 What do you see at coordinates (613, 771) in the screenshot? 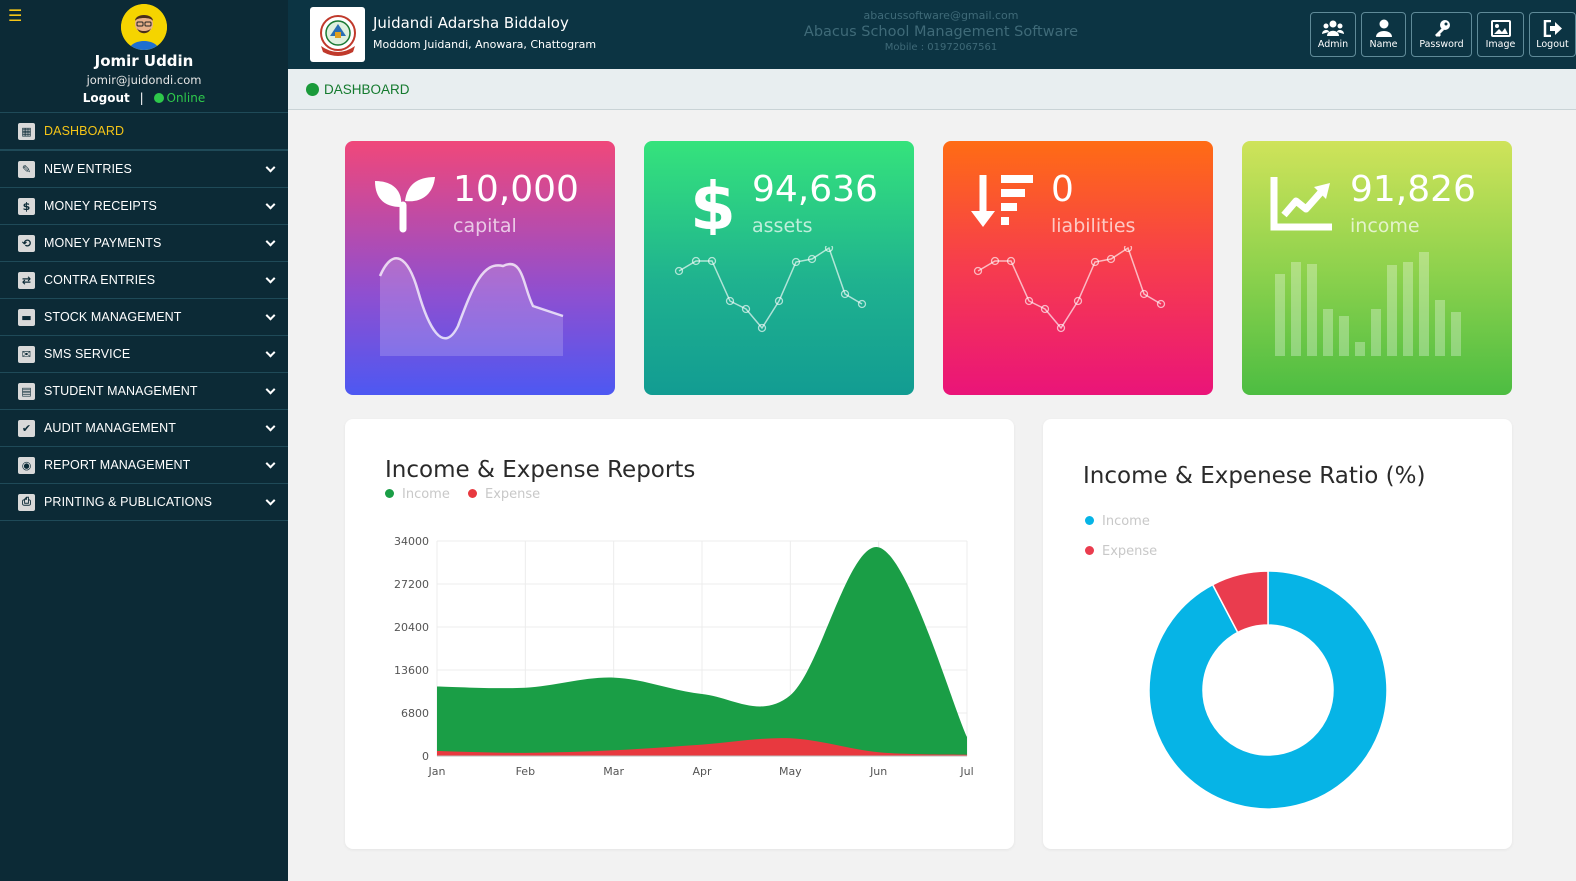
I see `x-tick-label: Mar` at bounding box center [613, 771].